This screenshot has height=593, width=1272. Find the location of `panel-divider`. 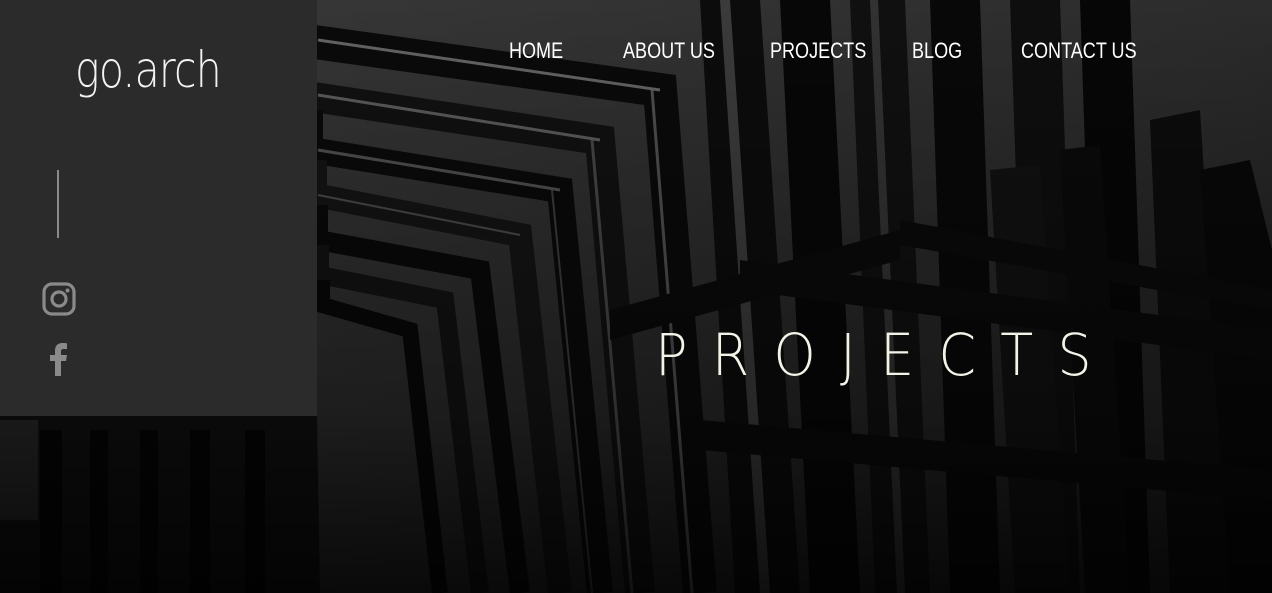

panel-divider is located at coordinates (58, 204).